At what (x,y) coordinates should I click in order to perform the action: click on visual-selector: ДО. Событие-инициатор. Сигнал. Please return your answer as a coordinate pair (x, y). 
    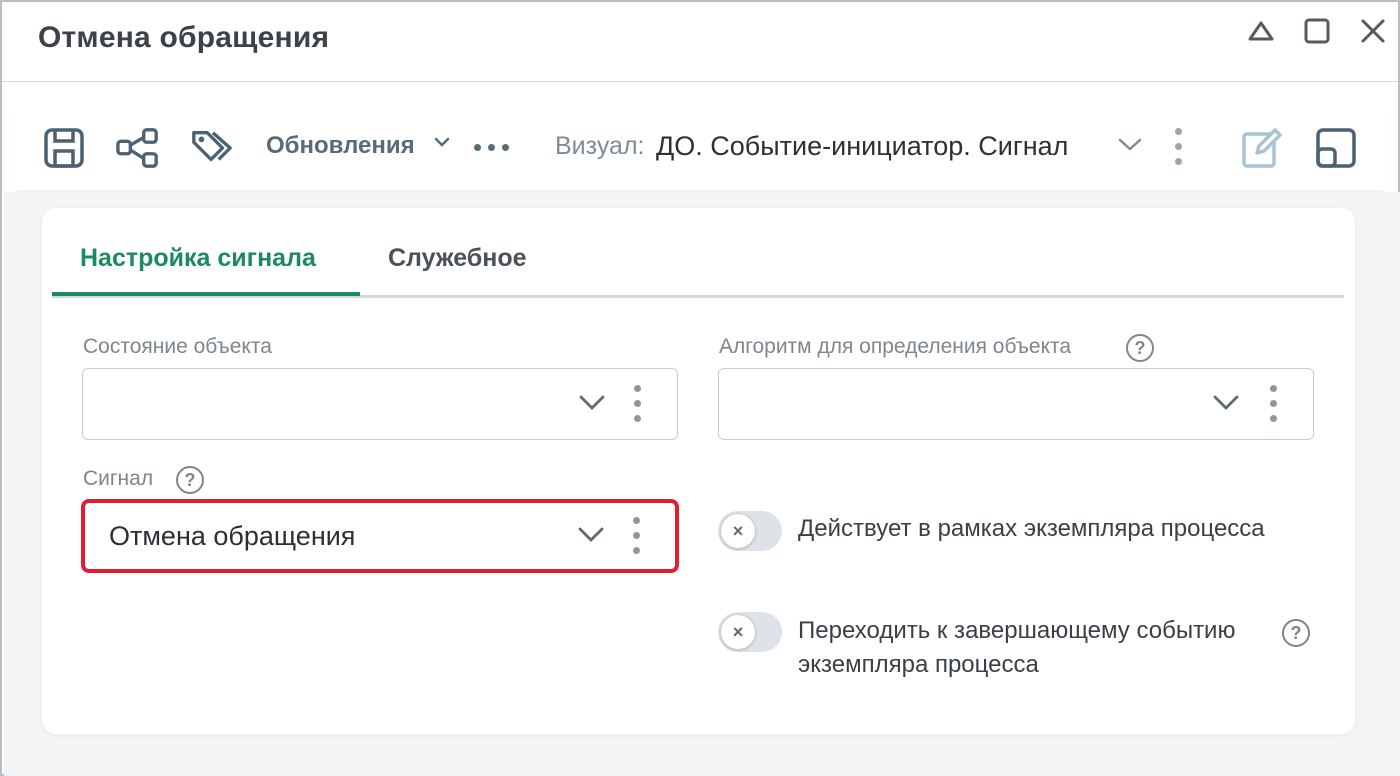
    Looking at the image, I should click on (862, 146).